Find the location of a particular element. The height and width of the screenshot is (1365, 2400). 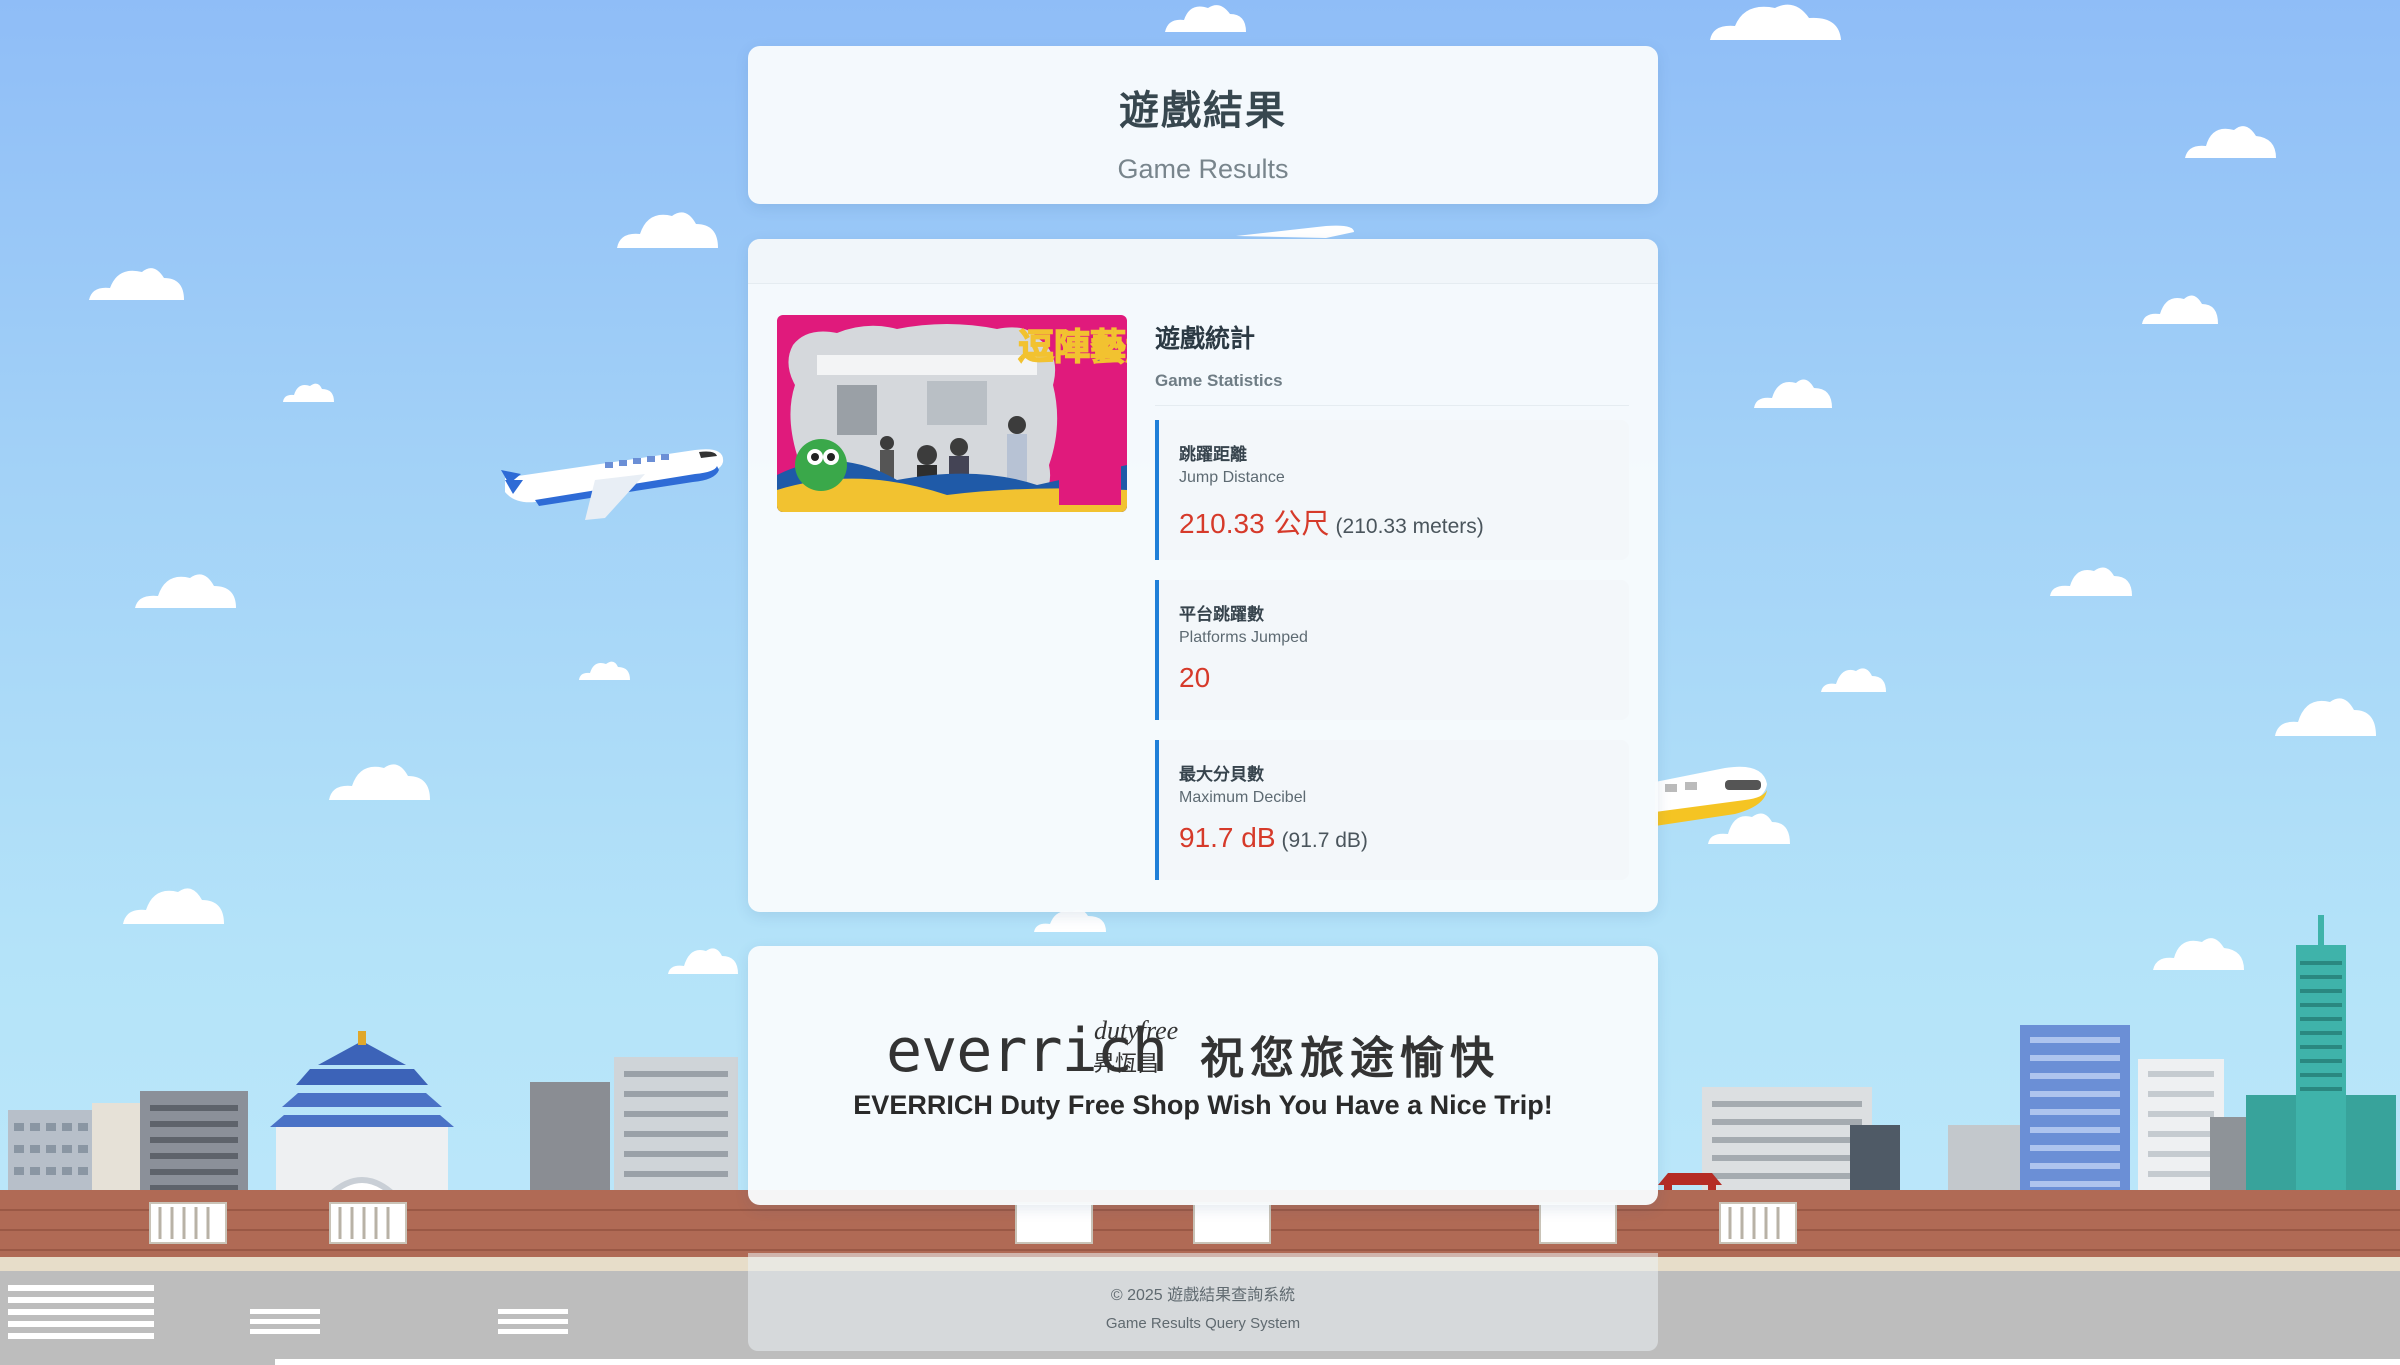

brand-logo-dutyfree: dutyfree is located at coordinates (1136, 1030).